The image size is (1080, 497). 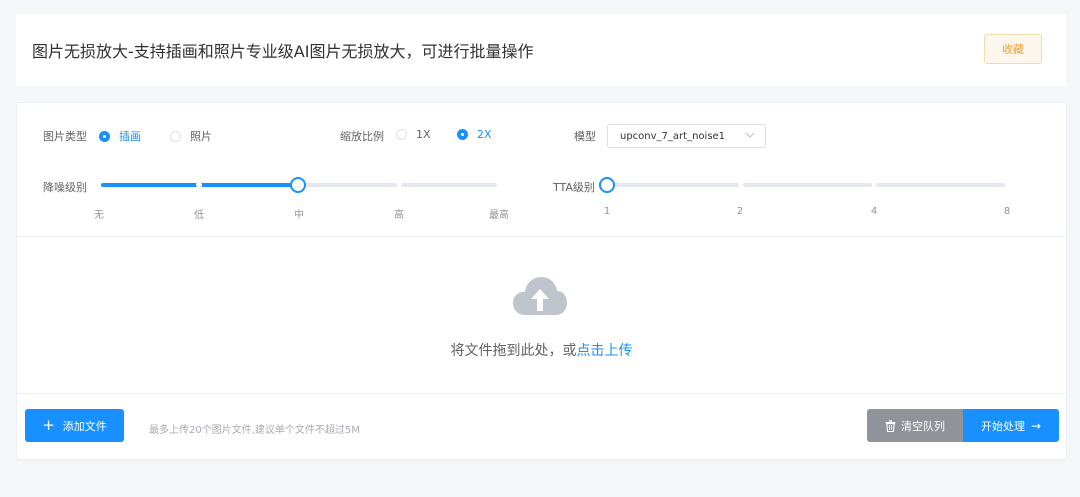 What do you see at coordinates (484, 134) in the screenshot?
I see `radio-label: 2X` at bounding box center [484, 134].